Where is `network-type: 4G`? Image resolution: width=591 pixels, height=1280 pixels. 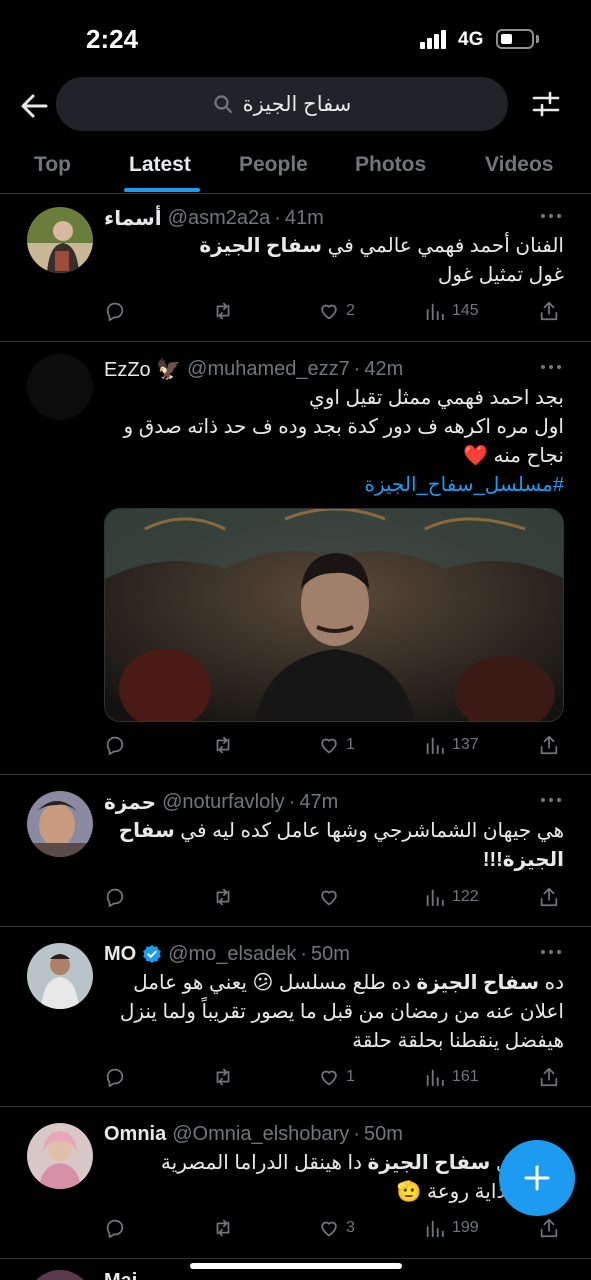 network-type: 4G is located at coordinates (471, 39).